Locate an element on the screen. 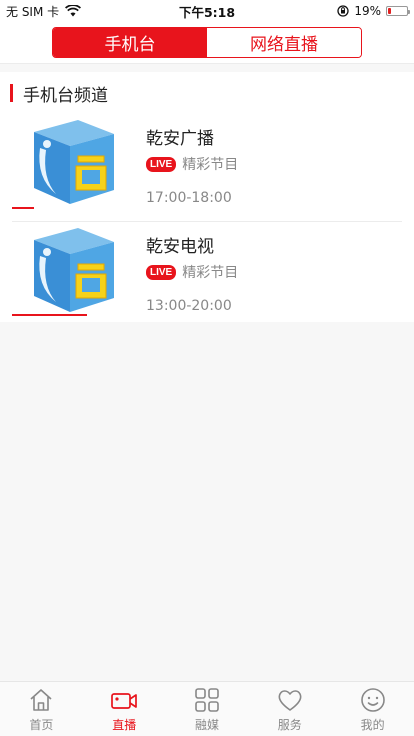  home-icon is located at coordinates (41, 699).